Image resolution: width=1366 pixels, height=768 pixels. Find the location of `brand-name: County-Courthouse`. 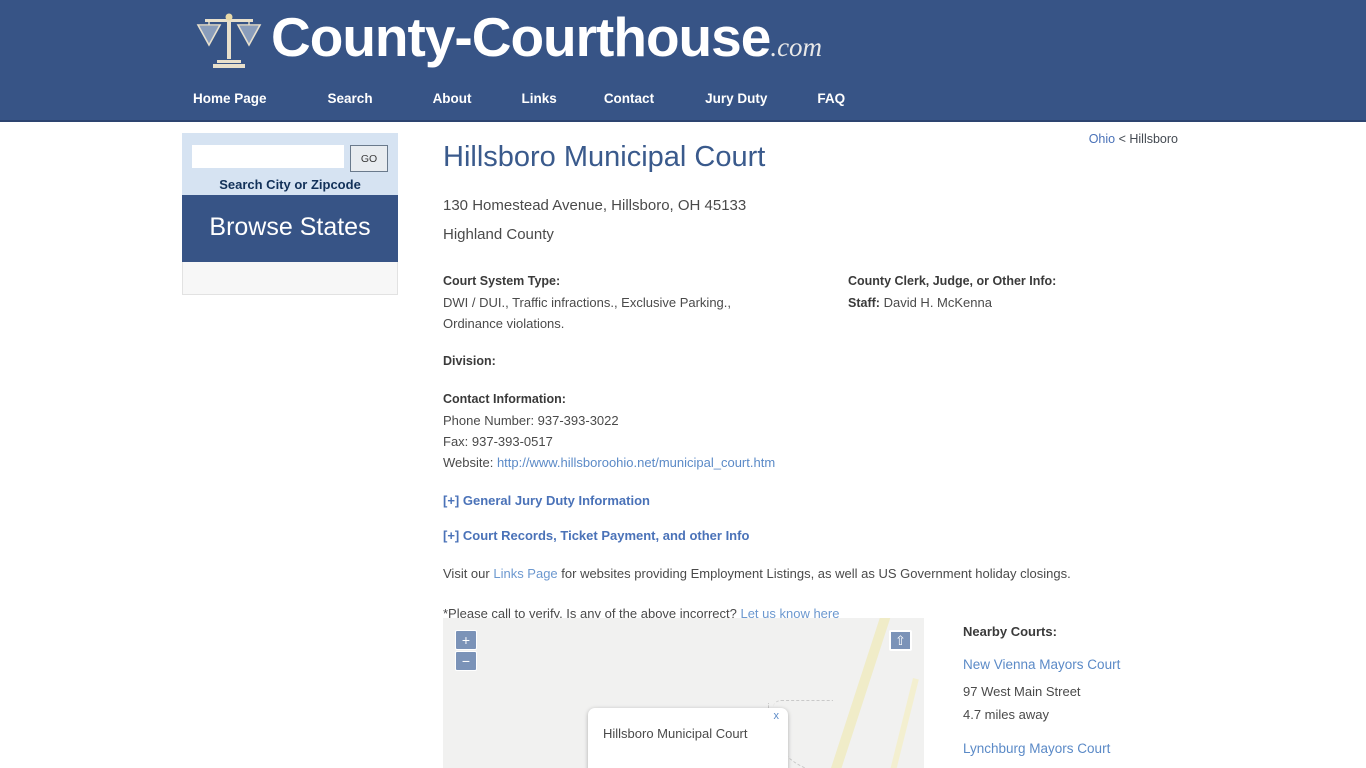

brand-name: County-Courthouse is located at coordinates (521, 37).